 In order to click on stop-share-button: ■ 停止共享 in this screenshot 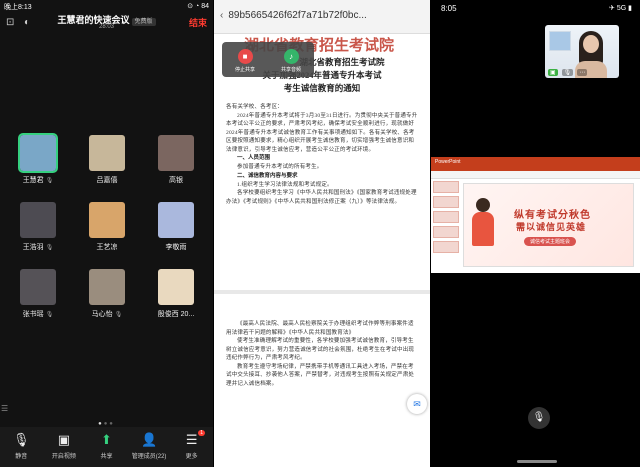, I will do `click(245, 59)`.